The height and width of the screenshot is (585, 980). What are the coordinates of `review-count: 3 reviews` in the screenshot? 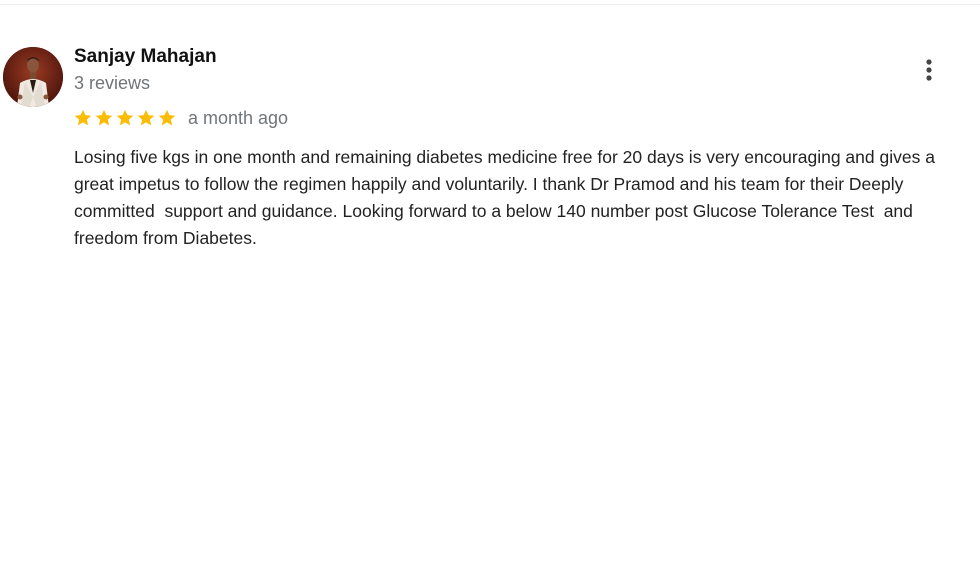 It's located at (112, 83).